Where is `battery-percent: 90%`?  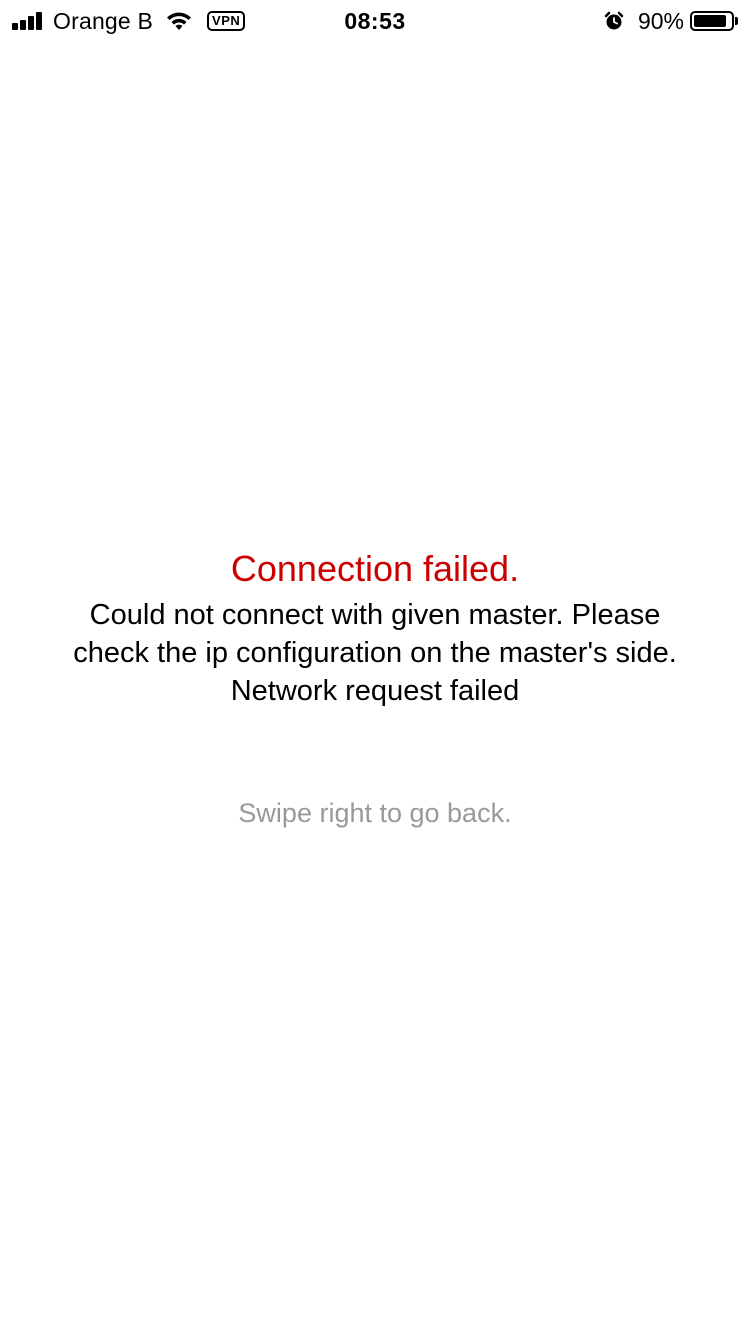 battery-percent: 90% is located at coordinates (660, 20).